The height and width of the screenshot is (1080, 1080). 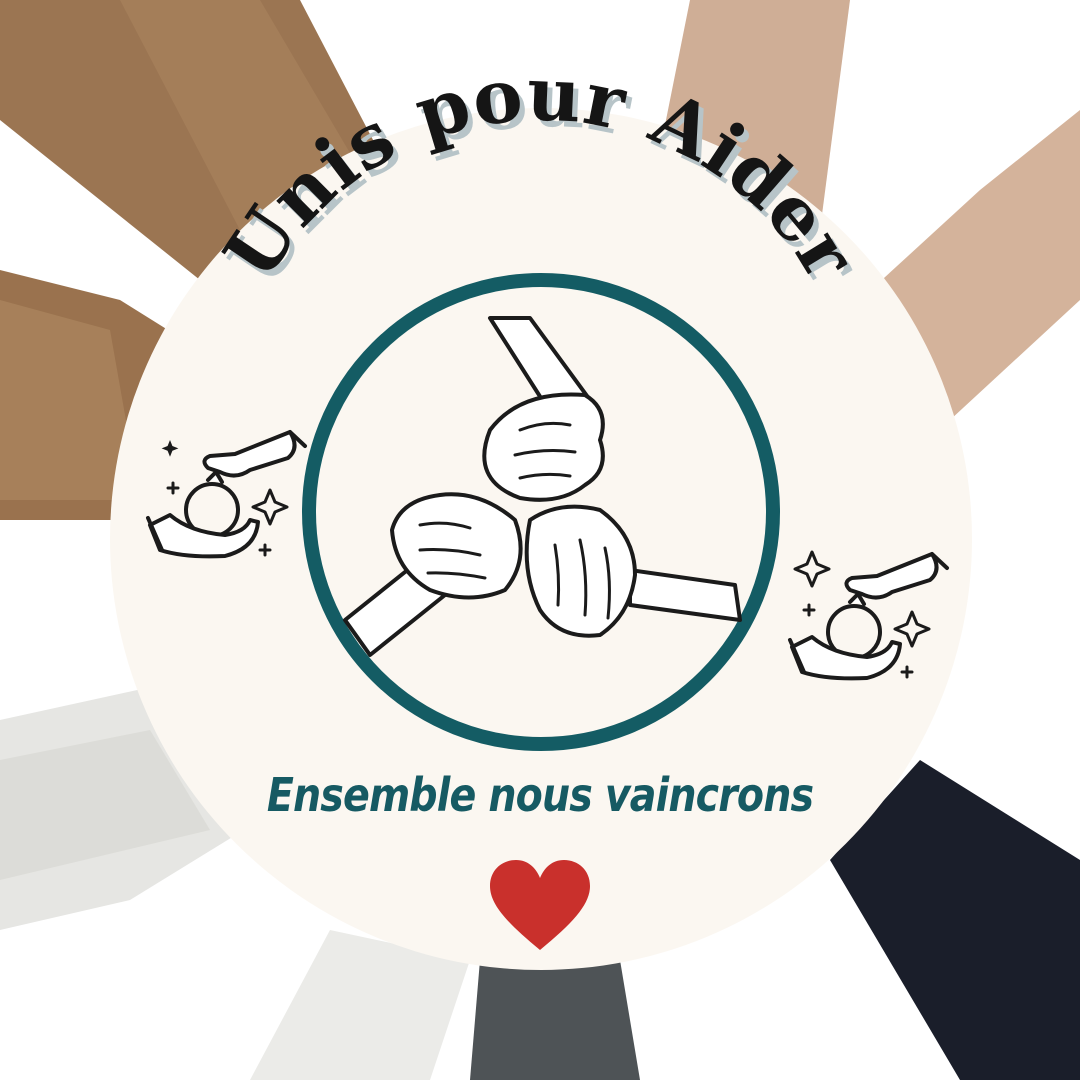 What do you see at coordinates (540, 905) in the screenshot?
I see `heart-icon` at bounding box center [540, 905].